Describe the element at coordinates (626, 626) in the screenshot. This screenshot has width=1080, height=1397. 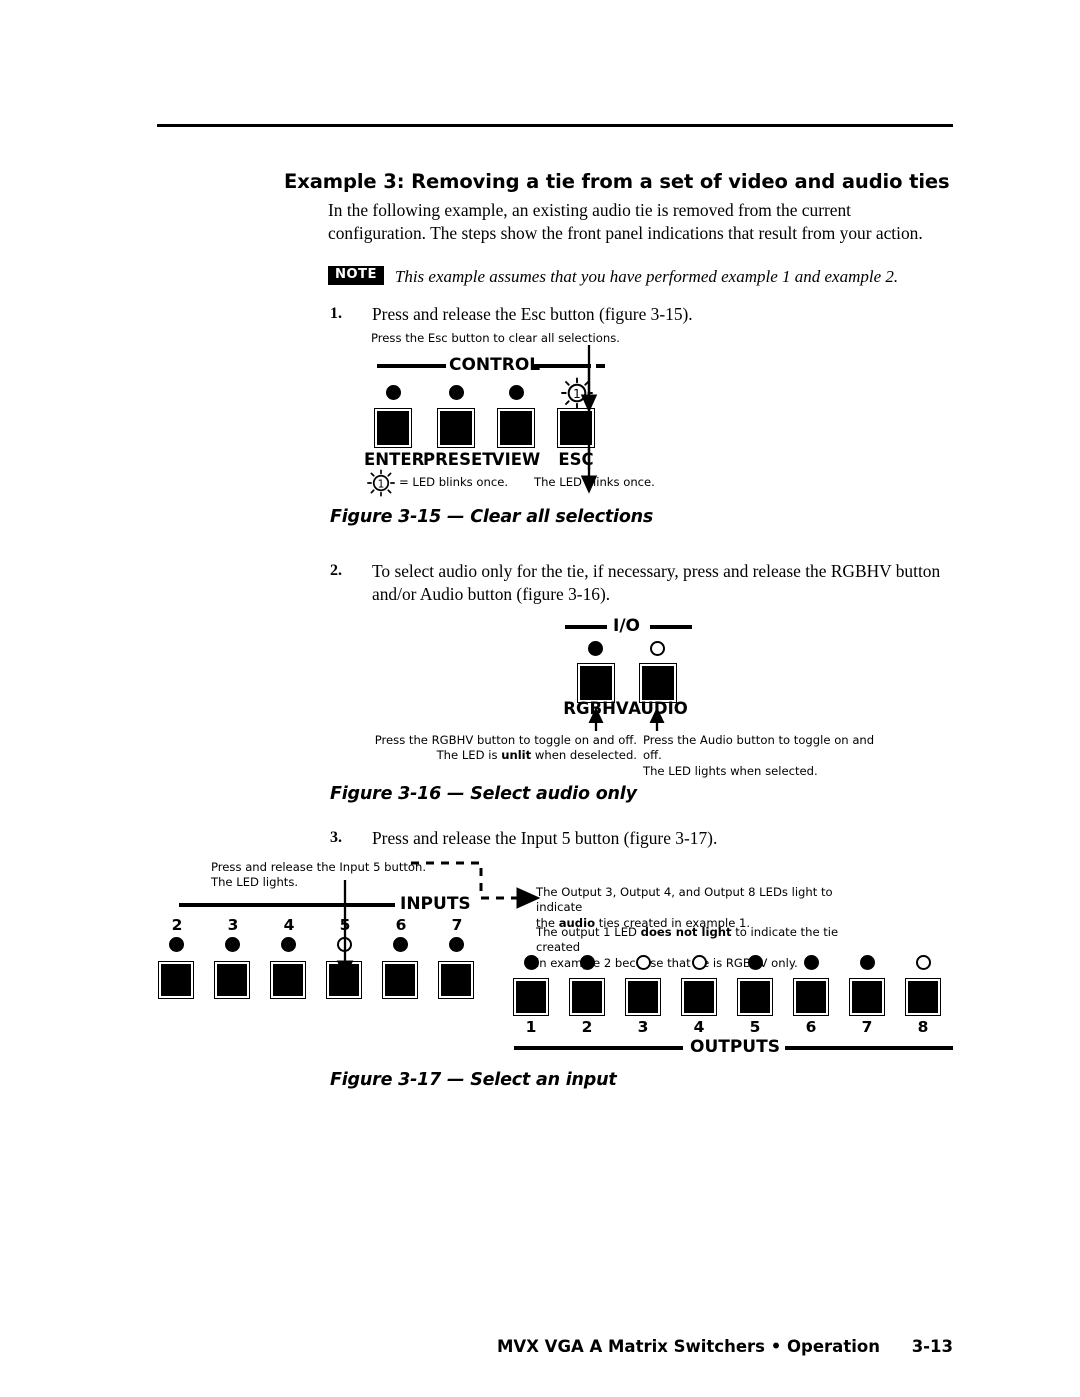
I see `io-panel-label: I/O` at that location.